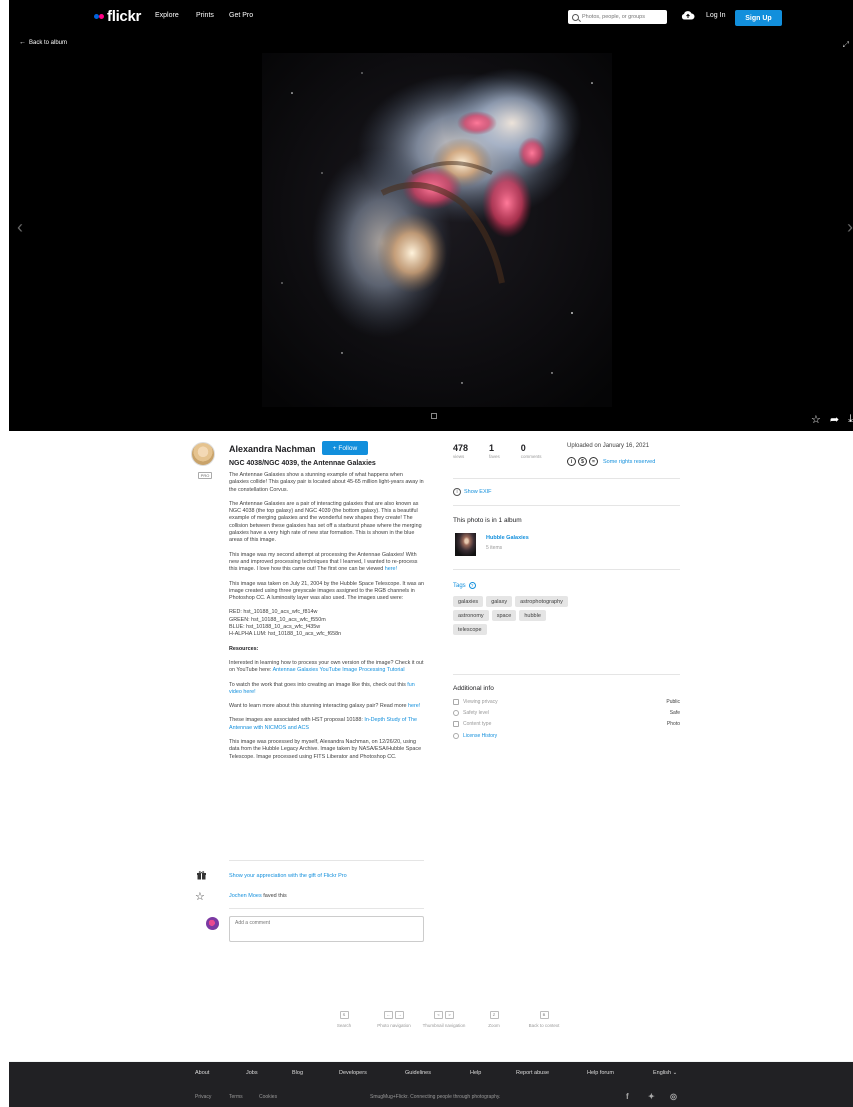 The height and width of the screenshot is (1107, 853). Describe the element at coordinates (816, 419) in the screenshot. I see `fave-star-icon: ☆` at that location.